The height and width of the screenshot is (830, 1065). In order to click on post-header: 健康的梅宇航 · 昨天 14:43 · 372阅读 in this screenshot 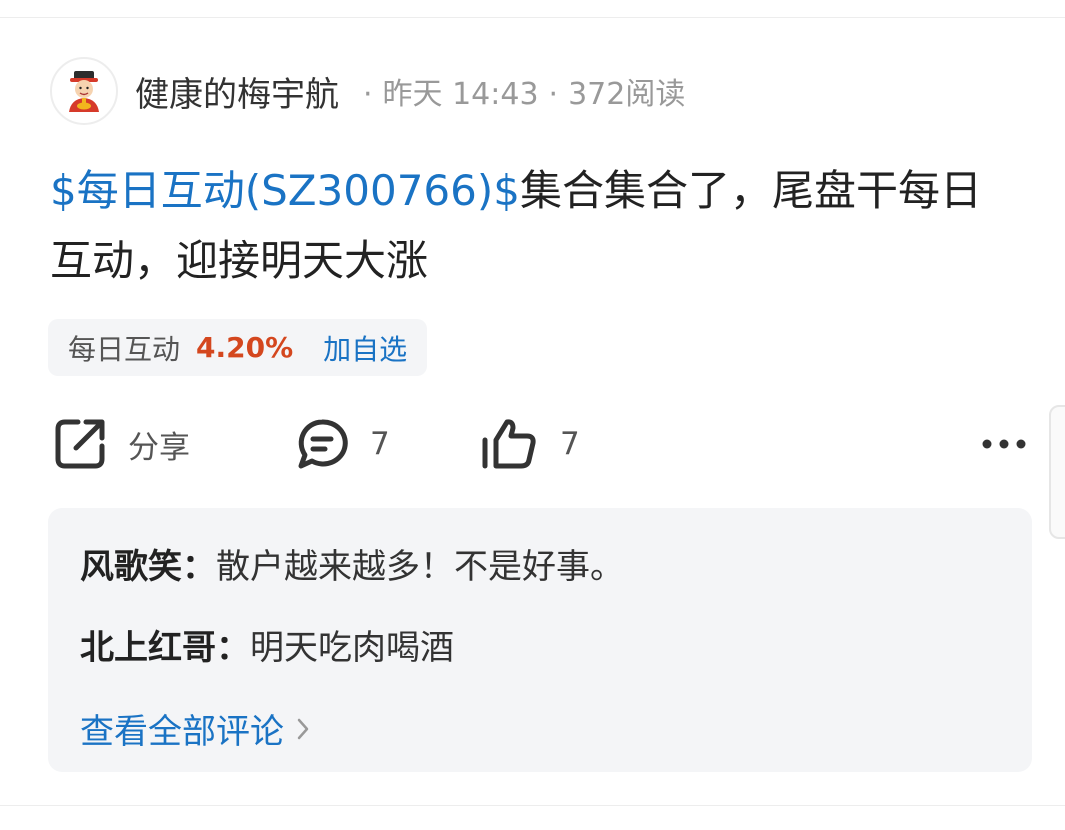, I will do `click(367, 91)`.